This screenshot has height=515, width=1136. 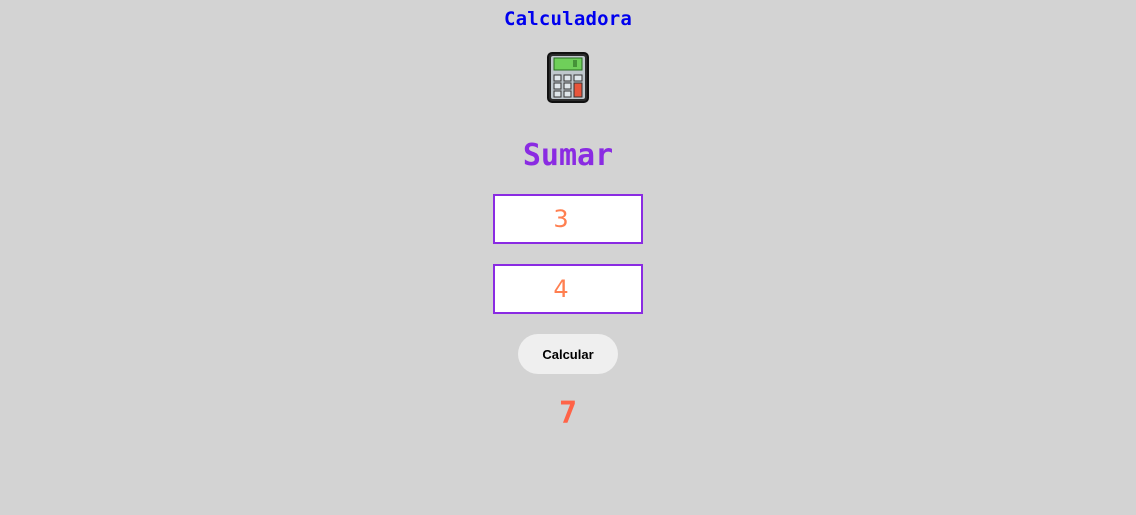 What do you see at coordinates (568, 289) in the screenshot?
I see `second-number-input` at bounding box center [568, 289].